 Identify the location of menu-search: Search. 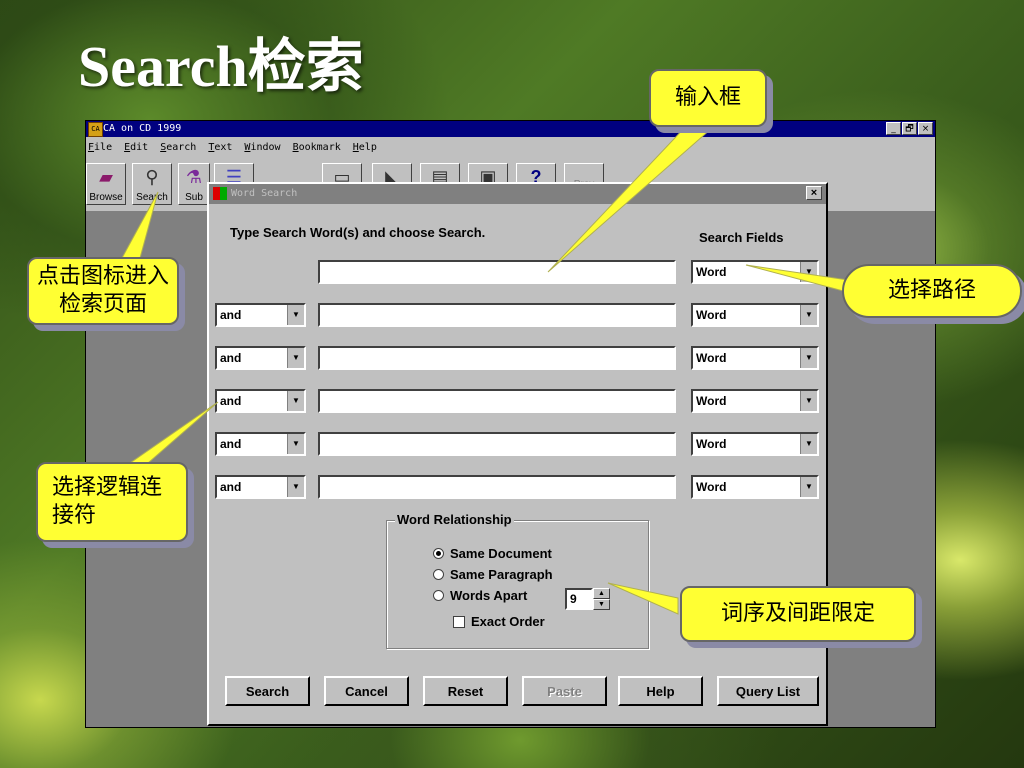
(178, 147).